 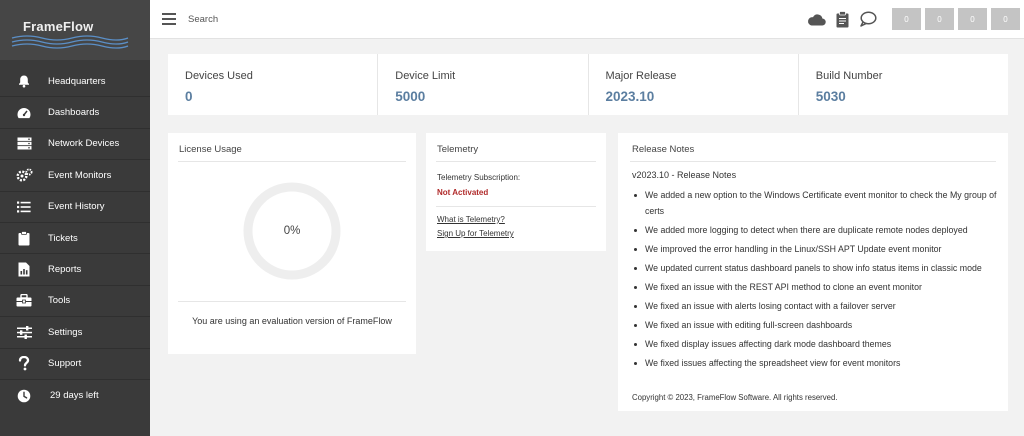 I want to click on question-icon, so click(x=24, y=363).